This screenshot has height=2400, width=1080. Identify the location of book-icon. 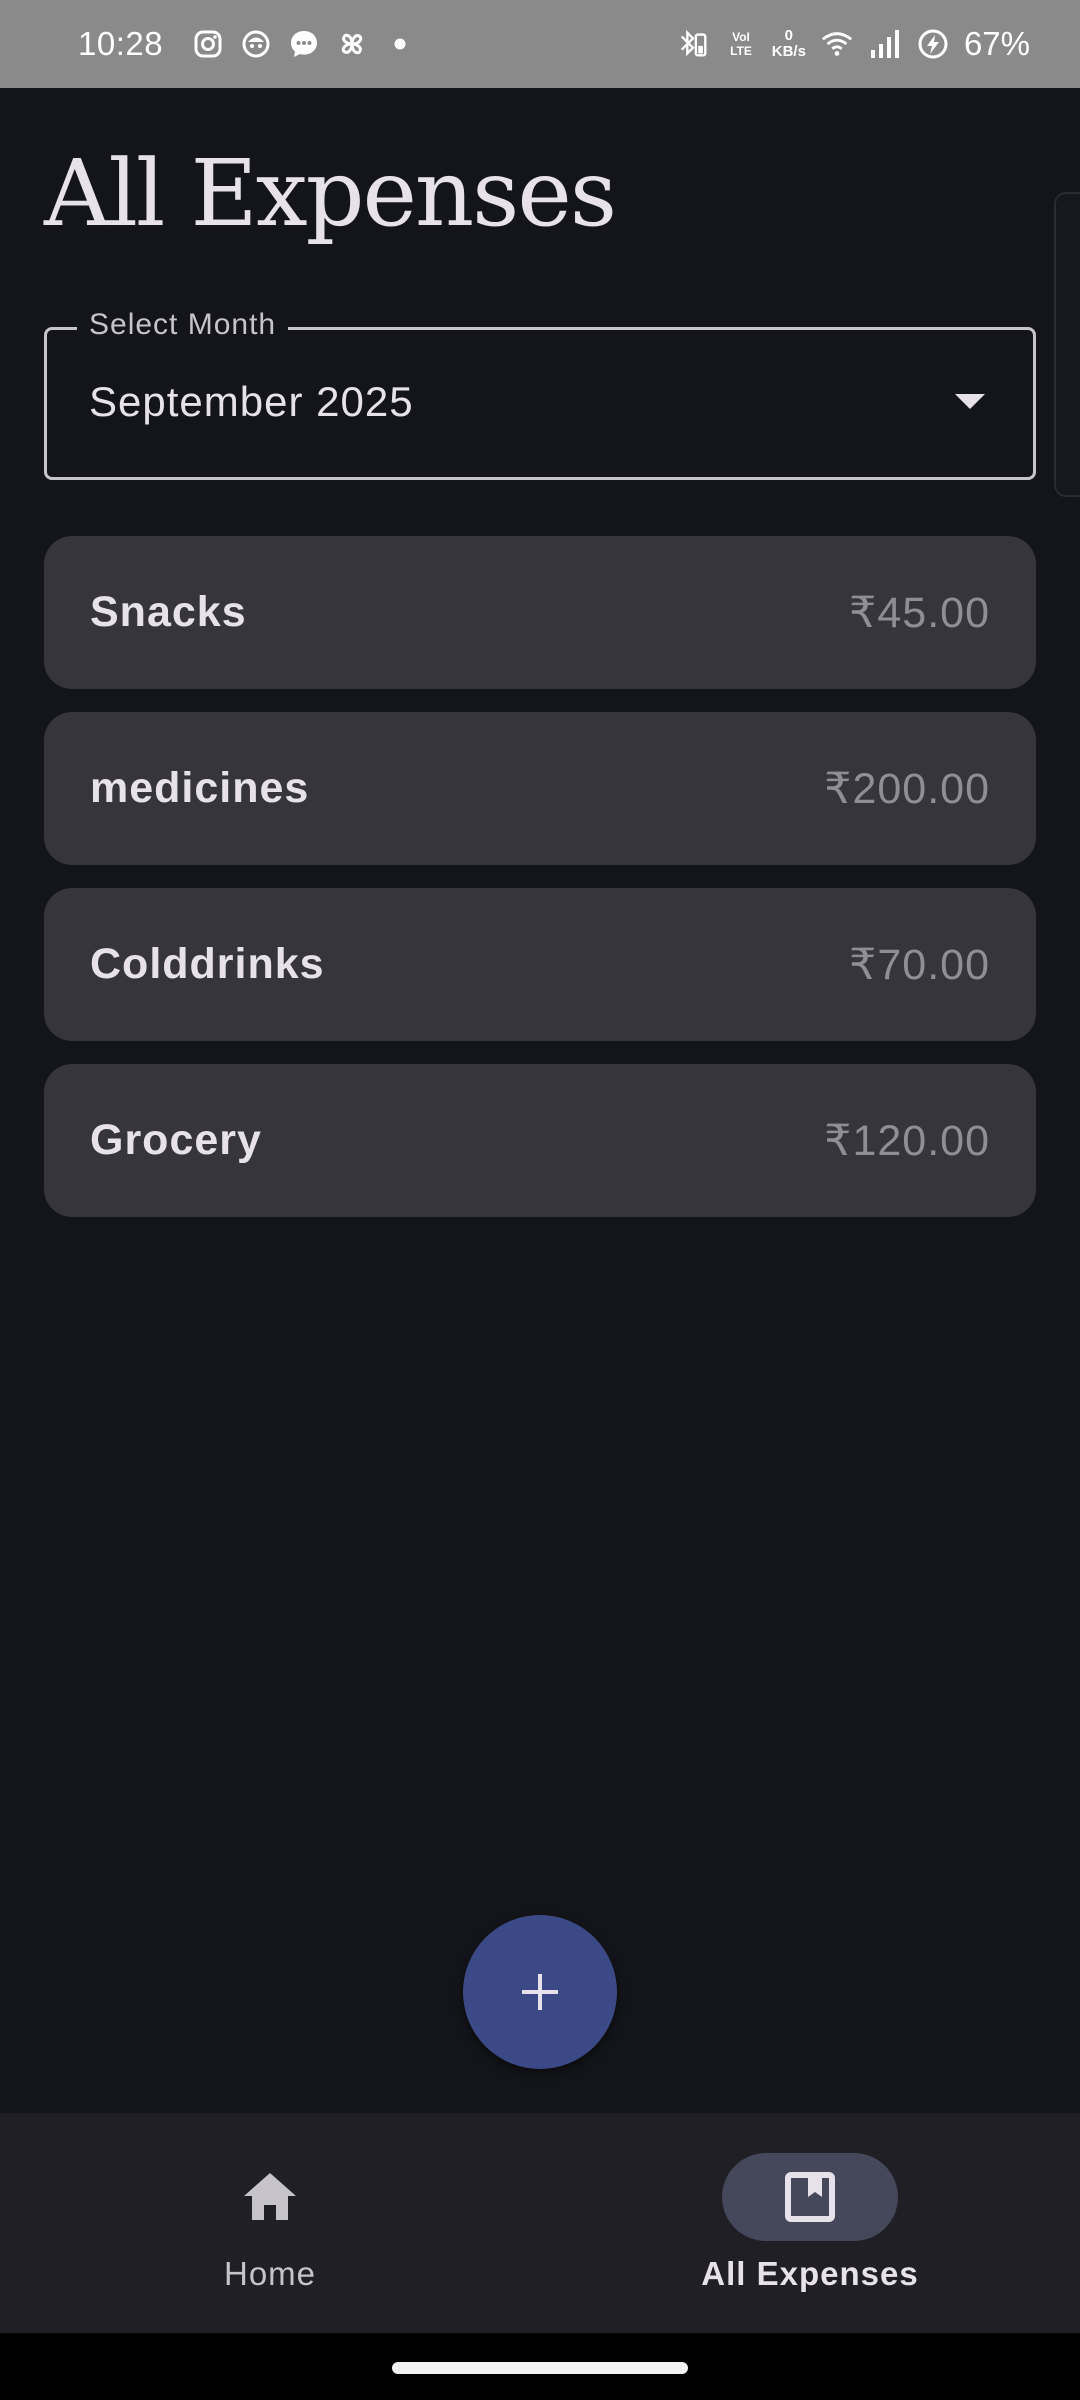
(810, 2197).